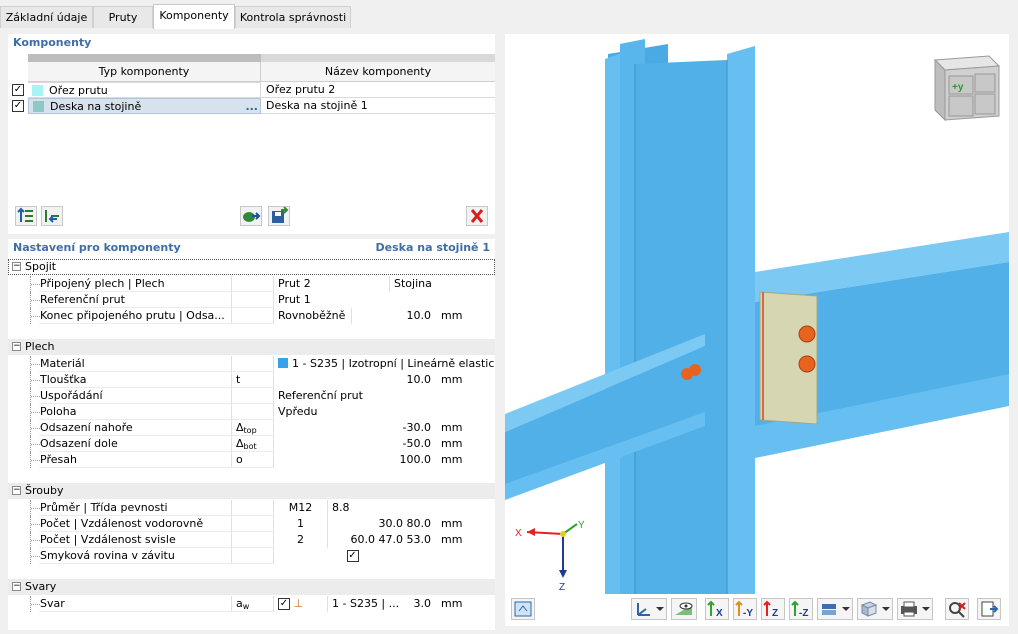 The height and width of the screenshot is (634, 1018). What do you see at coordinates (379, 524) in the screenshot?
I see `bolt-spacing: 30.0 80.0` at bounding box center [379, 524].